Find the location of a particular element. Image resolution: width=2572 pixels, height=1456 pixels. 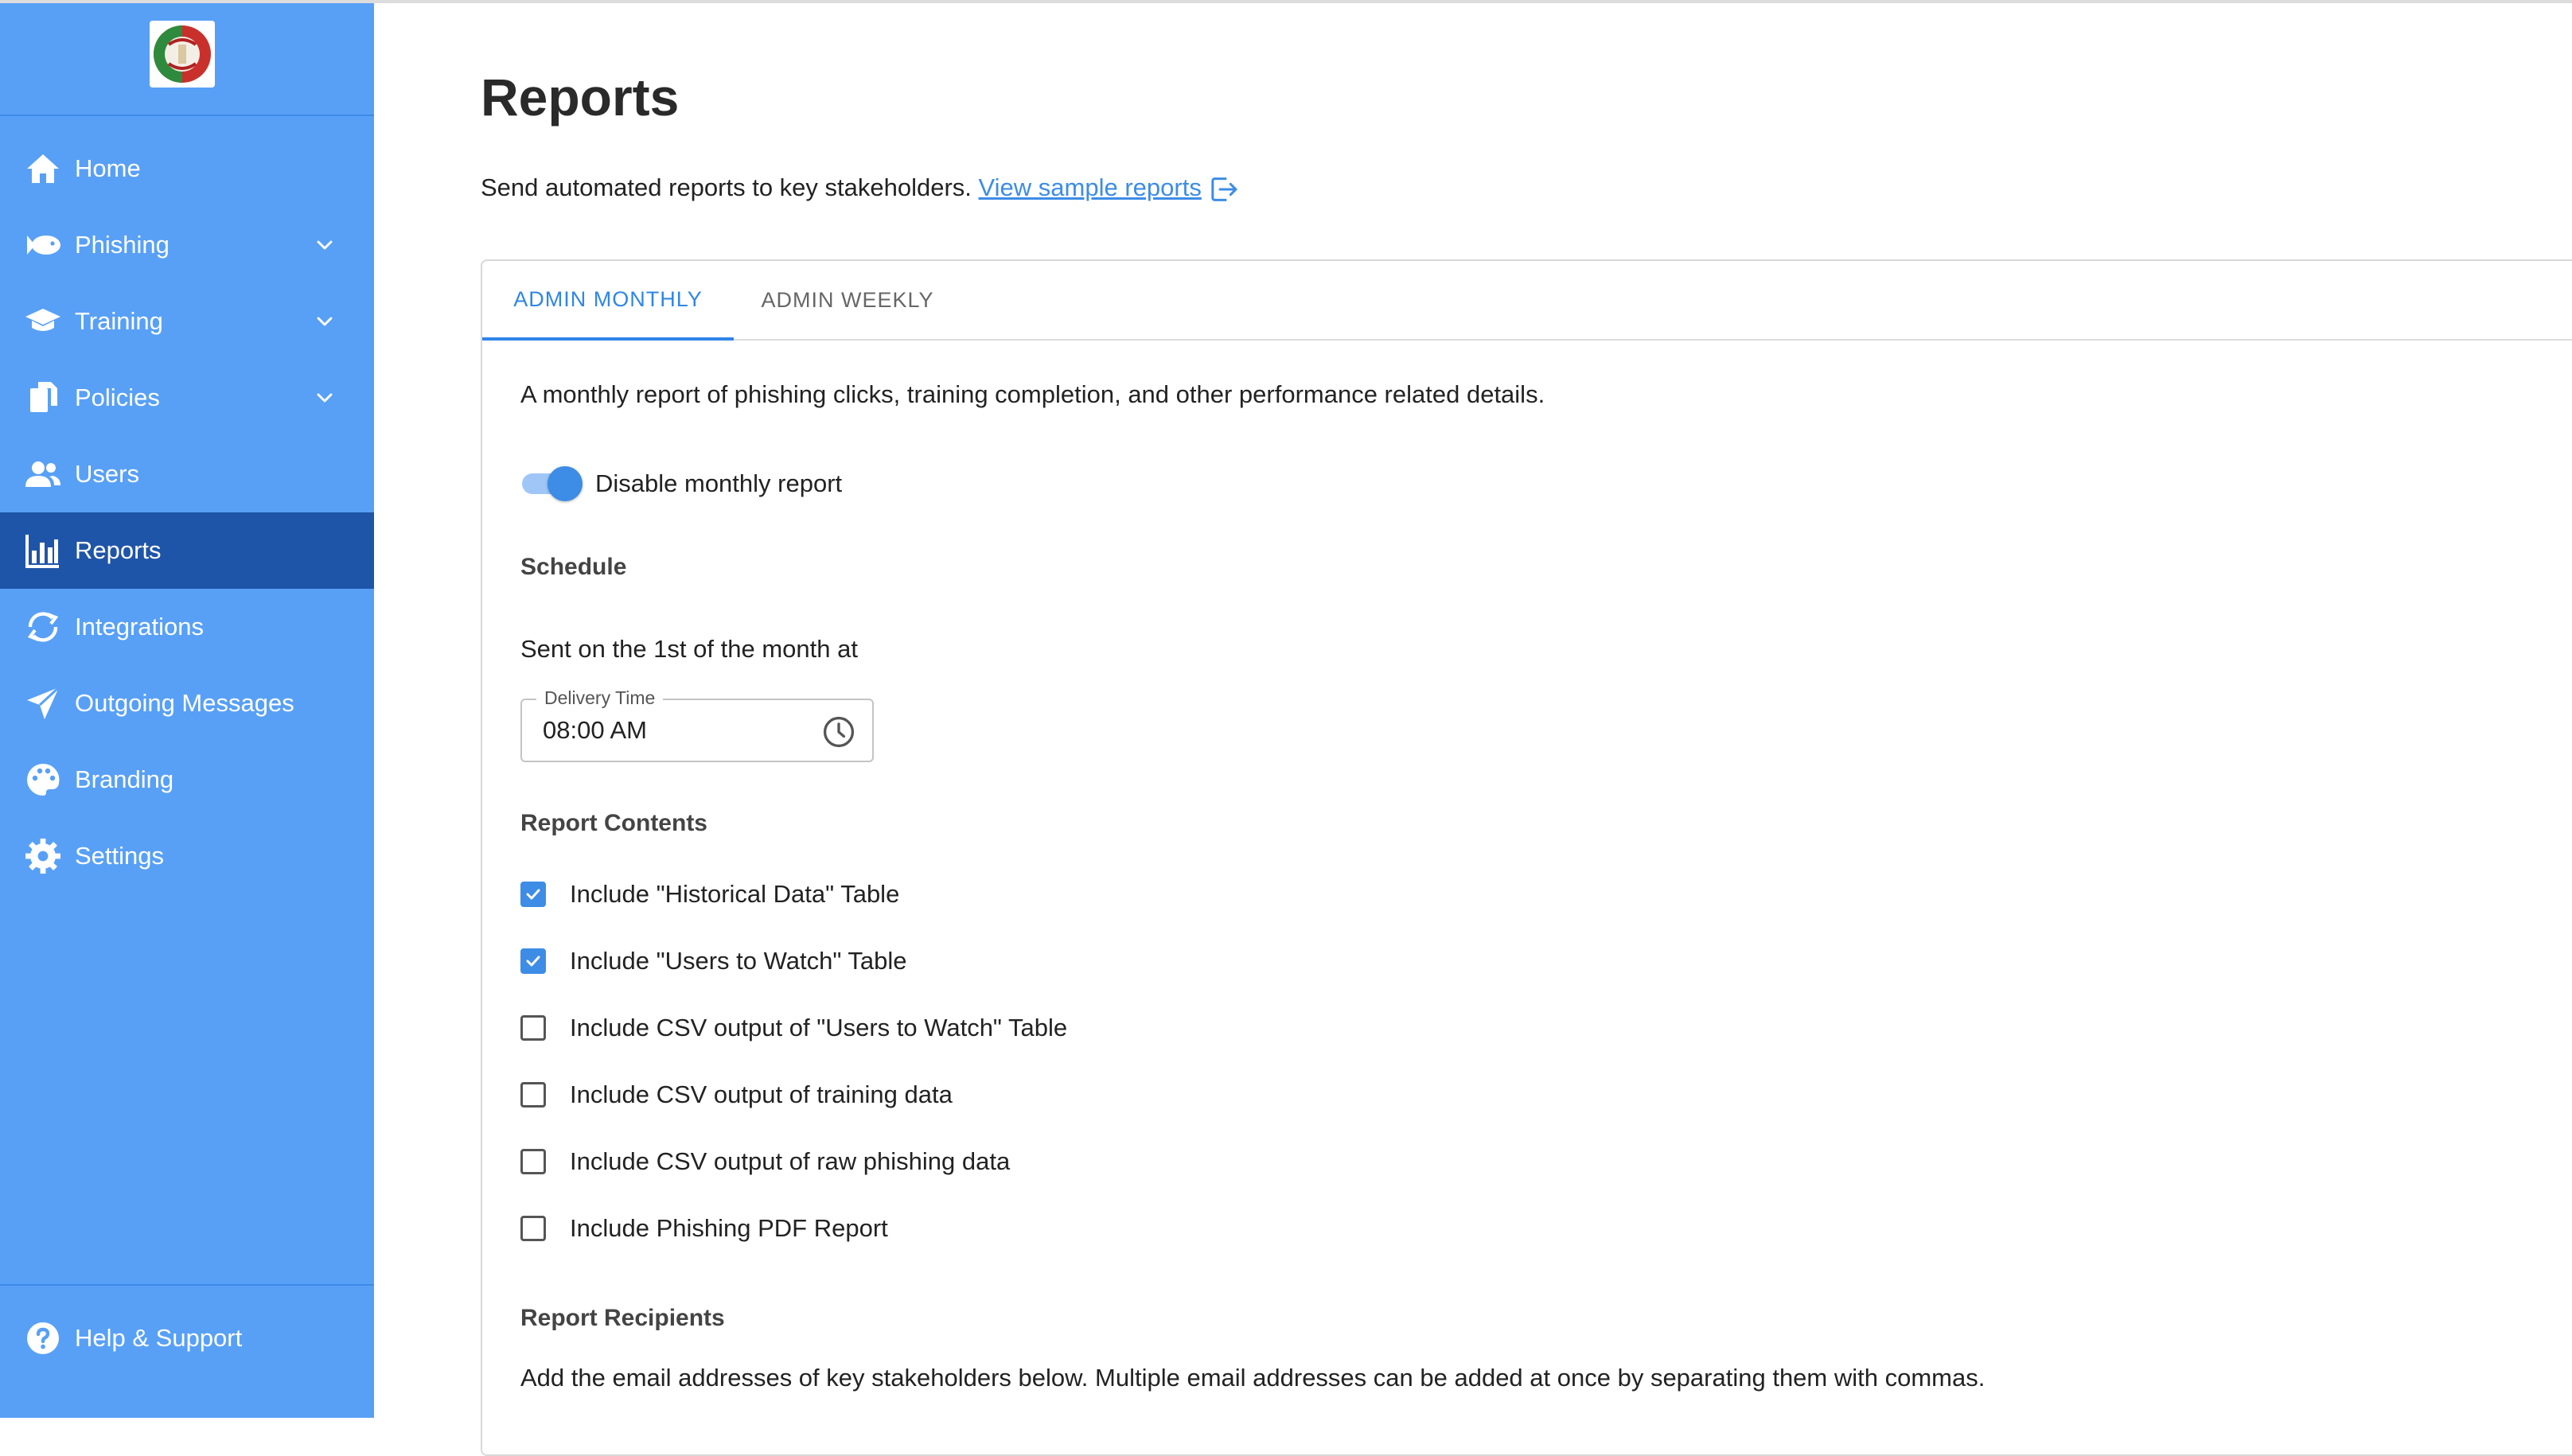

sidebar-item-label: Outgoing Messages is located at coordinates (184, 703).